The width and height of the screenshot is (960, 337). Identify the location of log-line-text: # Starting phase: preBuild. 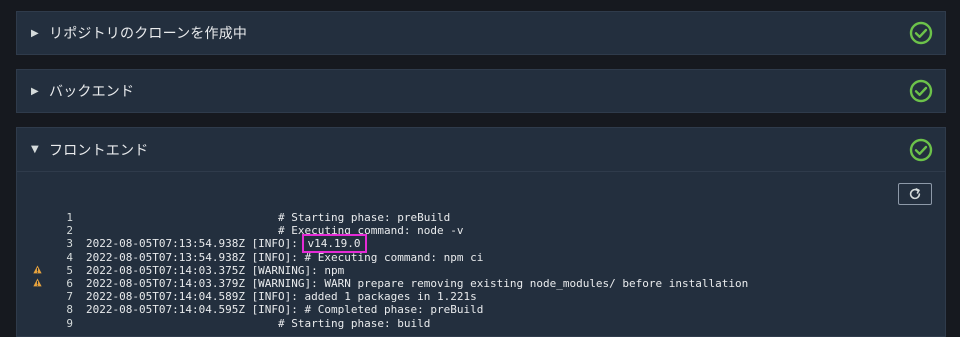
(268, 217).